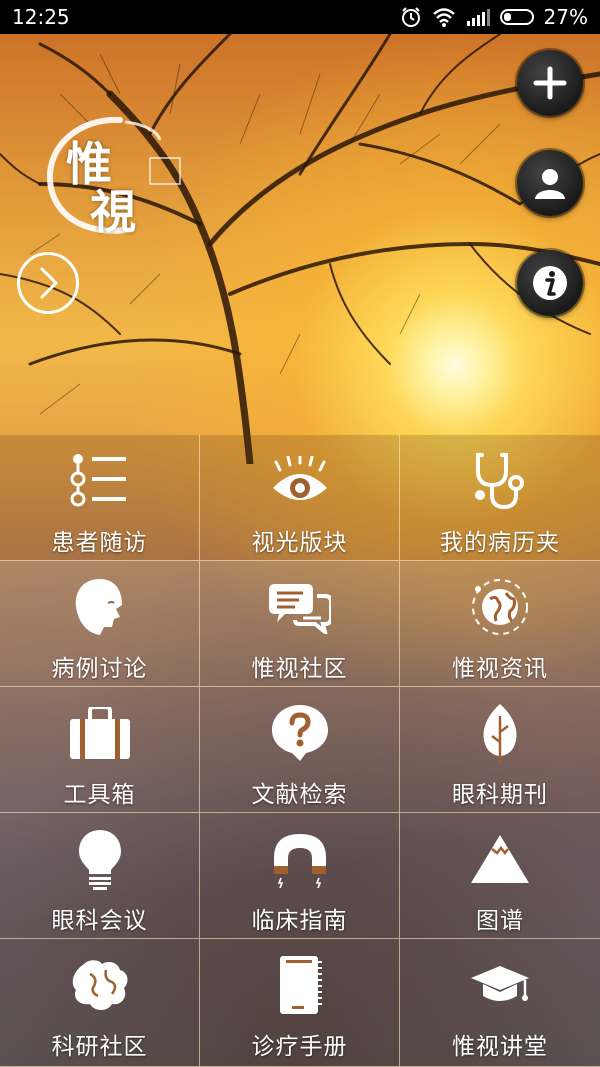  I want to click on menu-item-label: 惟视资讯, so click(500, 669).